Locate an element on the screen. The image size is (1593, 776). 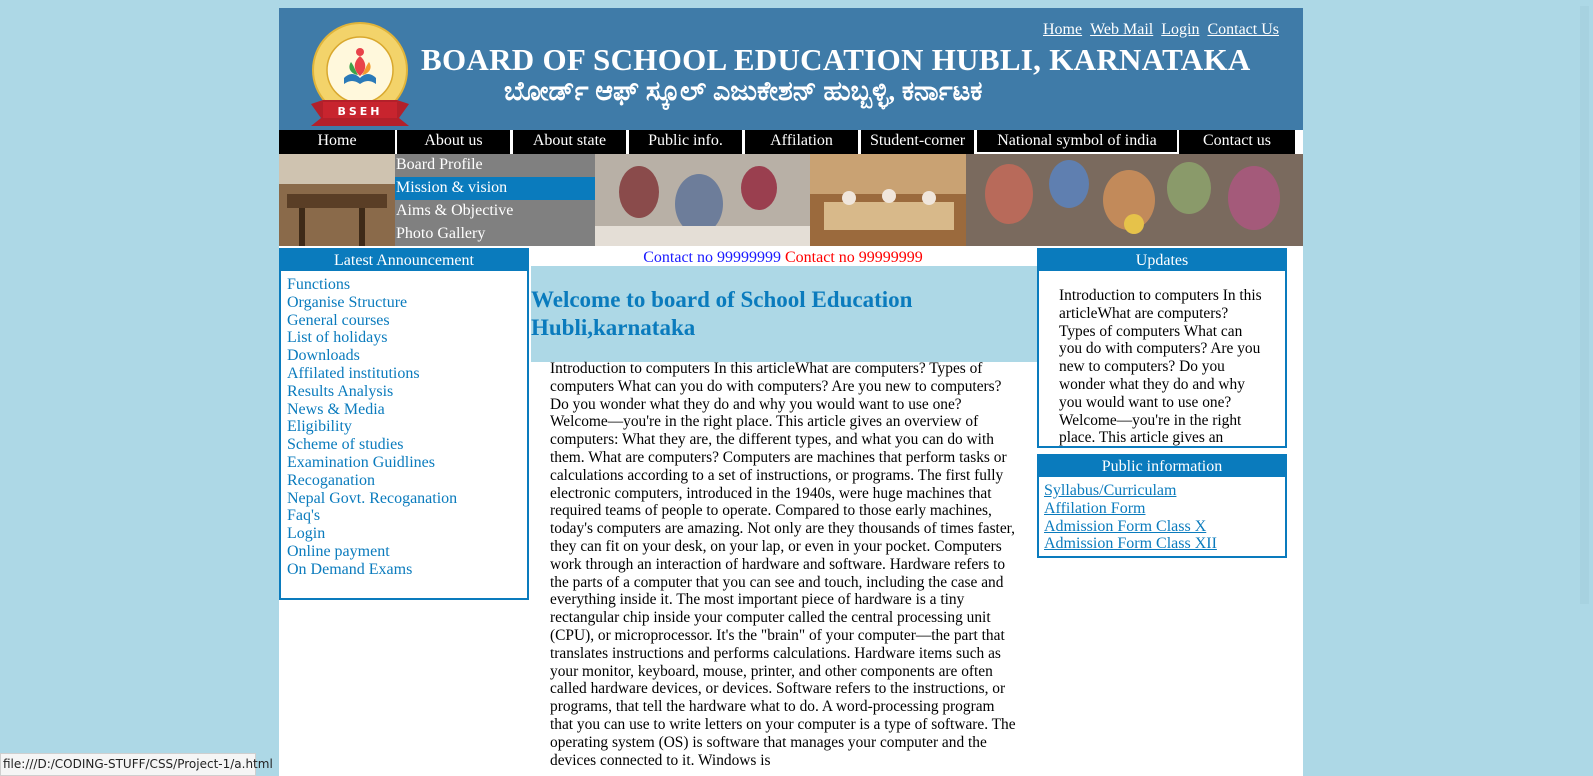
top-link-contact: Contact Us is located at coordinates (1243, 29).